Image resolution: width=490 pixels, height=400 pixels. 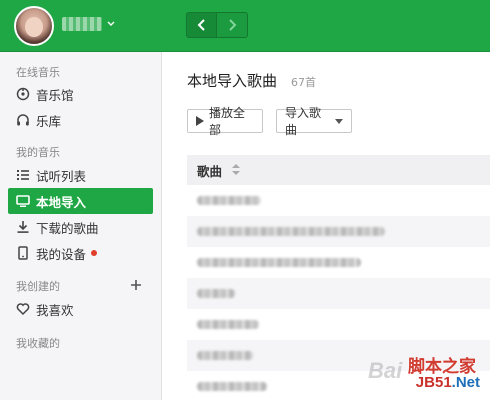 I want to click on table-row: ▒▒▒▒▒▒, so click(x=338, y=293).